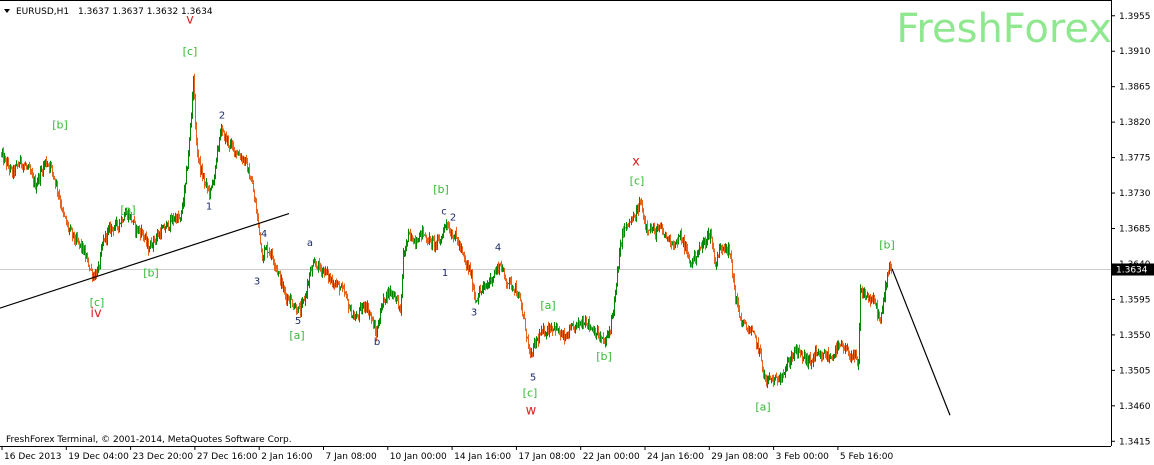  I want to click on x-tick-label: 24 Jan 16:00, so click(675, 457).